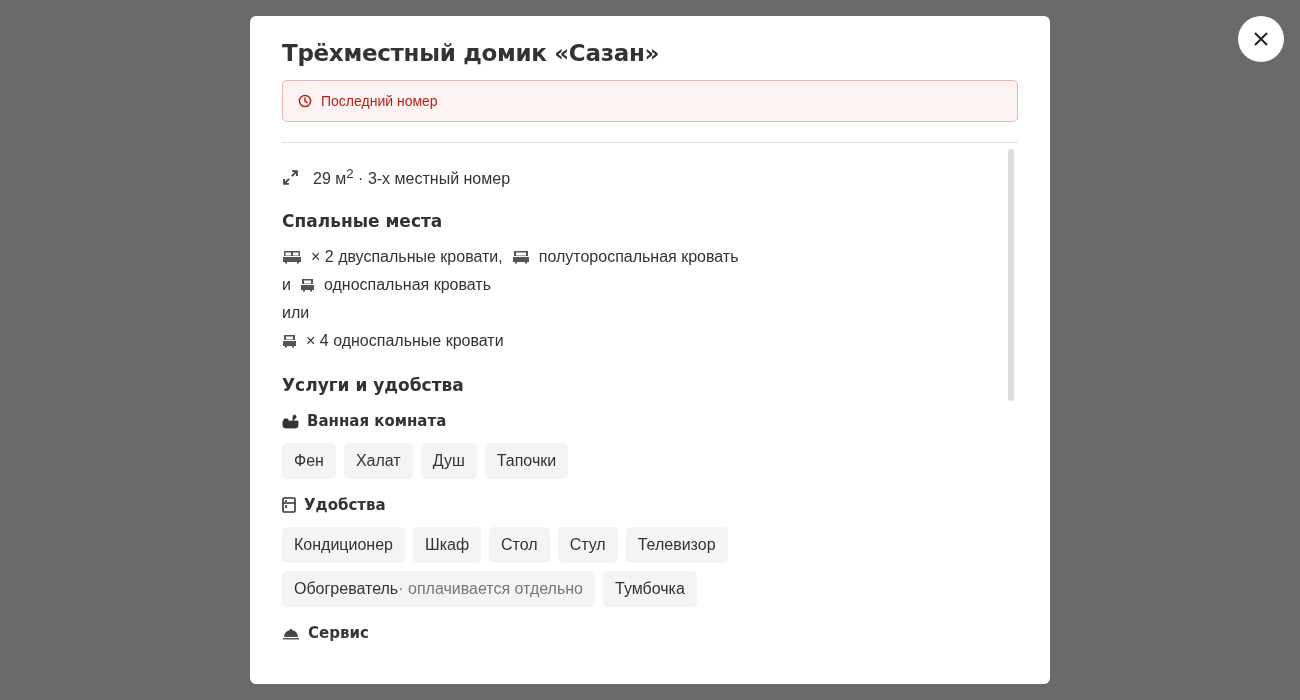 The height and width of the screenshot is (700, 1300). What do you see at coordinates (379, 101) in the screenshot?
I see `alert-text: Последний номер` at bounding box center [379, 101].